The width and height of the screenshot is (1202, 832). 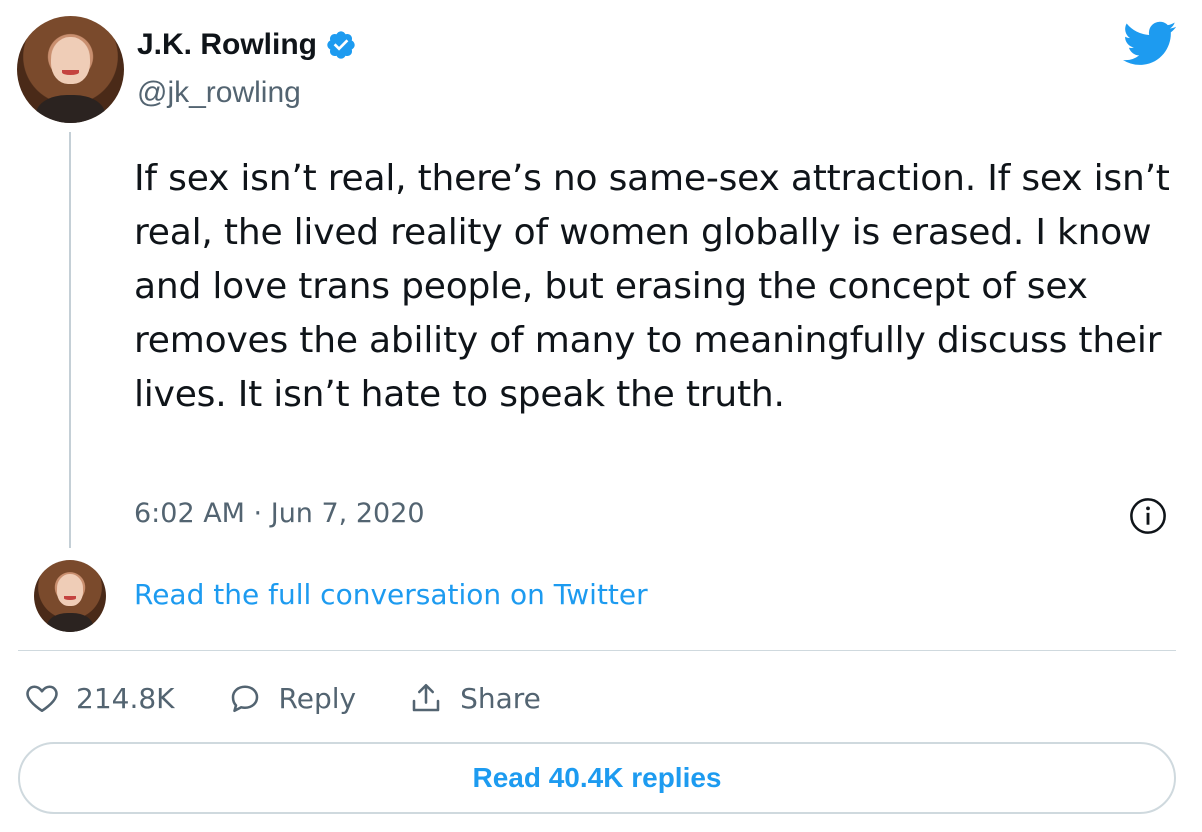 What do you see at coordinates (244, 699) in the screenshot?
I see `speech-bubble-icon` at bounding box center [244, 699].